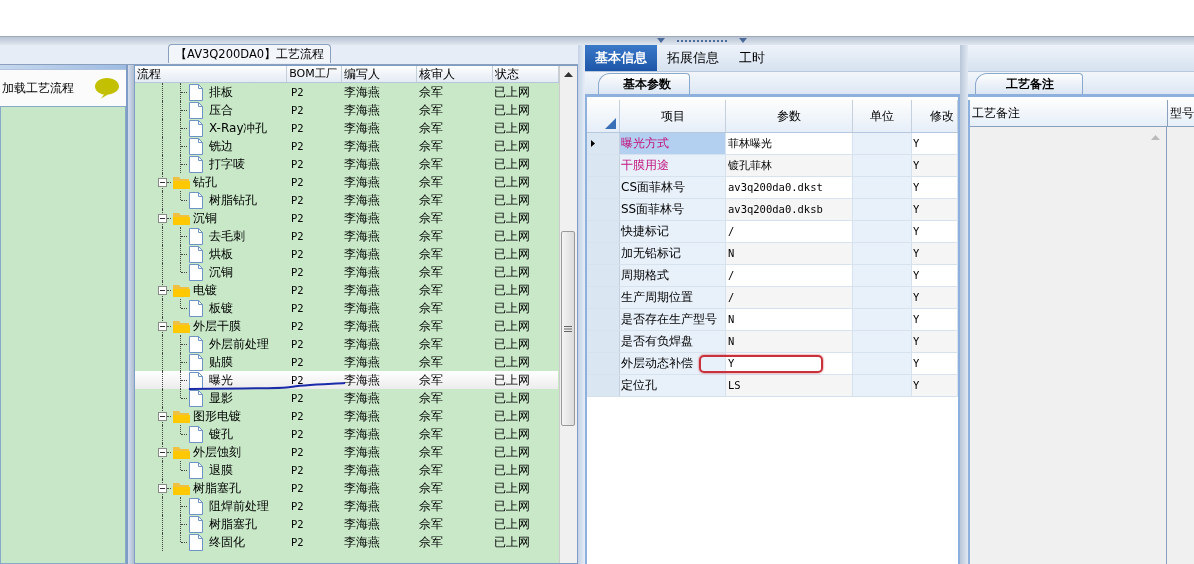 This screenshot has width=1194, height=564. I want to click on tree-row: 电镀 P2 李海燕 佘军 已上网, so click(346, 290).